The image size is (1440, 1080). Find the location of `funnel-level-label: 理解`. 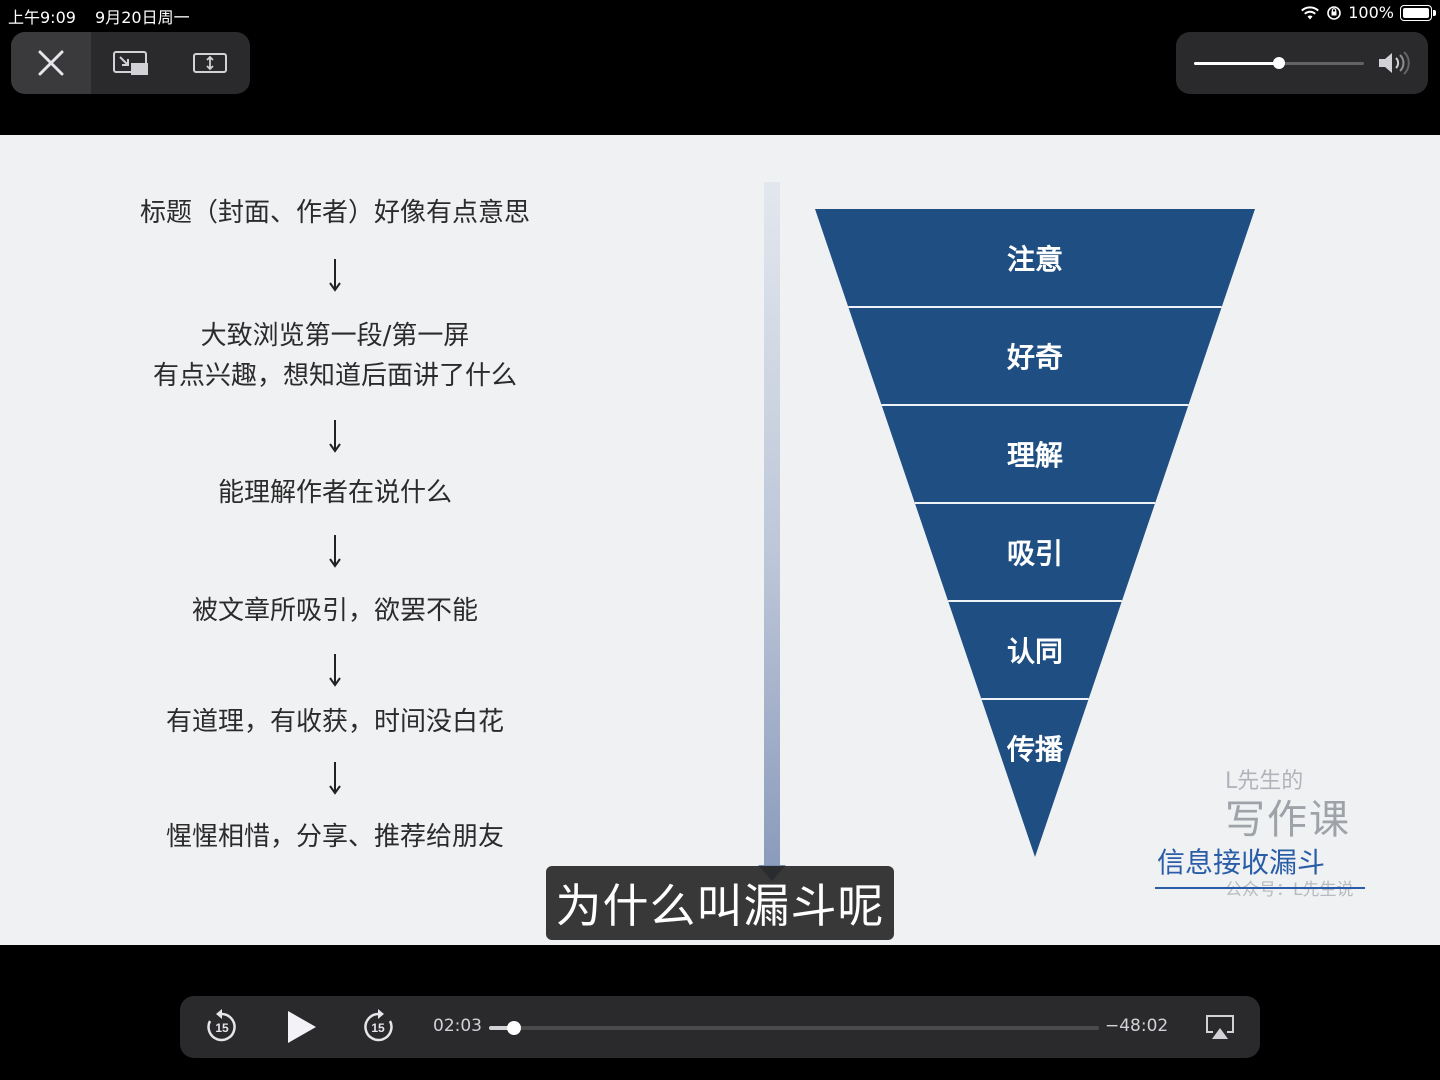

funnel-level-label: 理解 is located at coordinates (1034, 455).